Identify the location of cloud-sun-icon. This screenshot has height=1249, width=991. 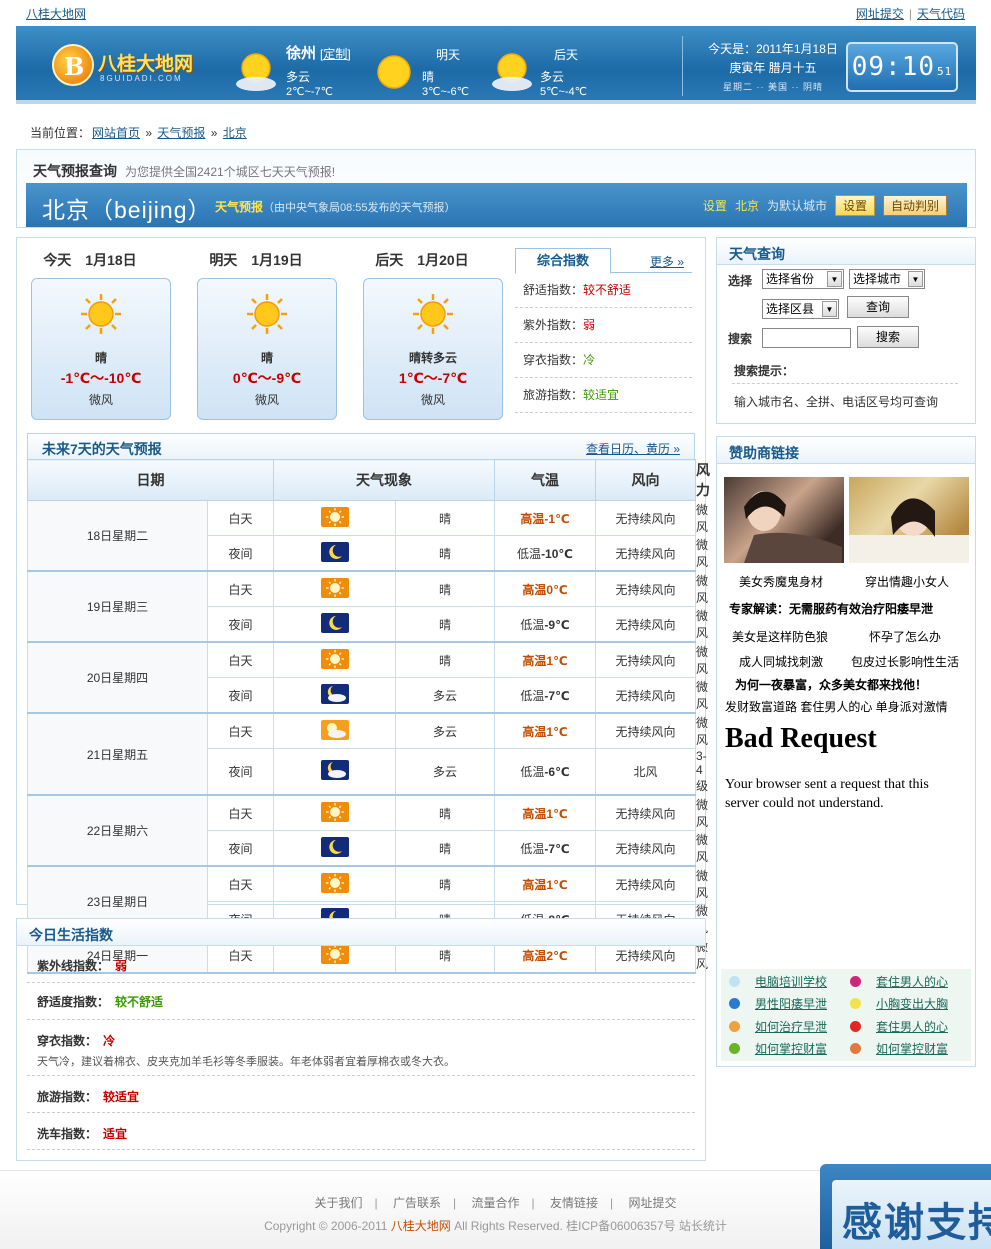
(334, 731).